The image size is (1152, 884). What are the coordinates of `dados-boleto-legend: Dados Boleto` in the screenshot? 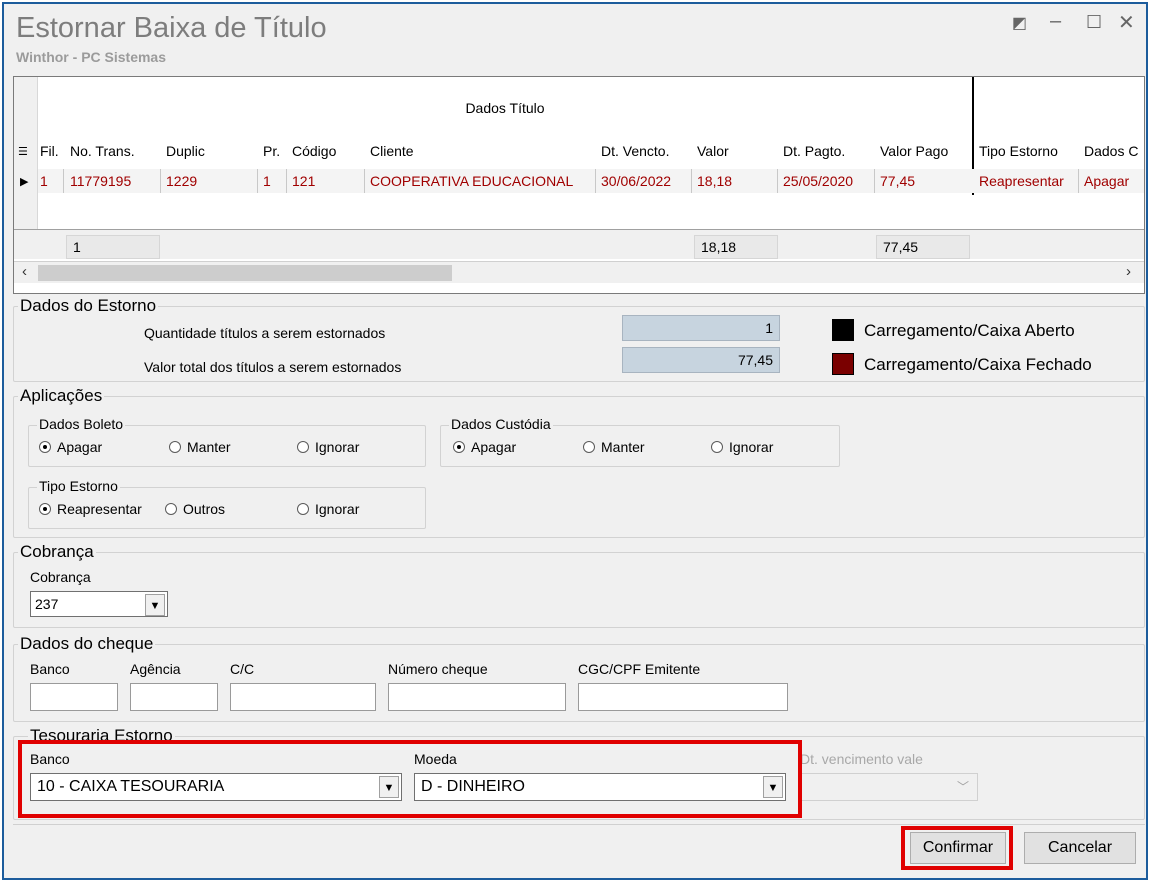 It's located at (81, 424).